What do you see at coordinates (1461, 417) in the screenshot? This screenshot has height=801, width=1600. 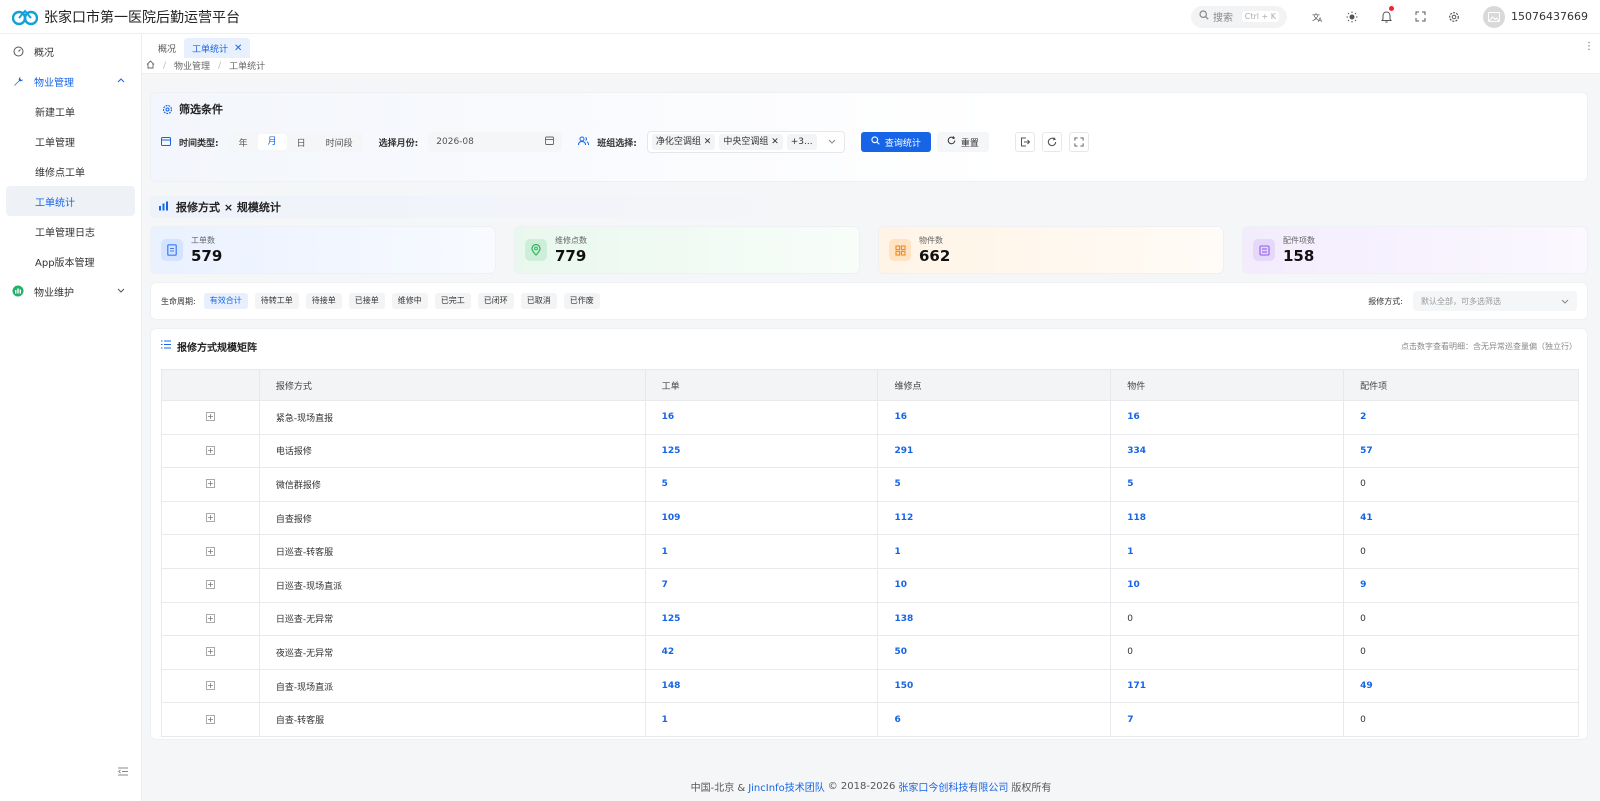 I see `parts-count-cell: 2` at bounding box center [1461, 417].